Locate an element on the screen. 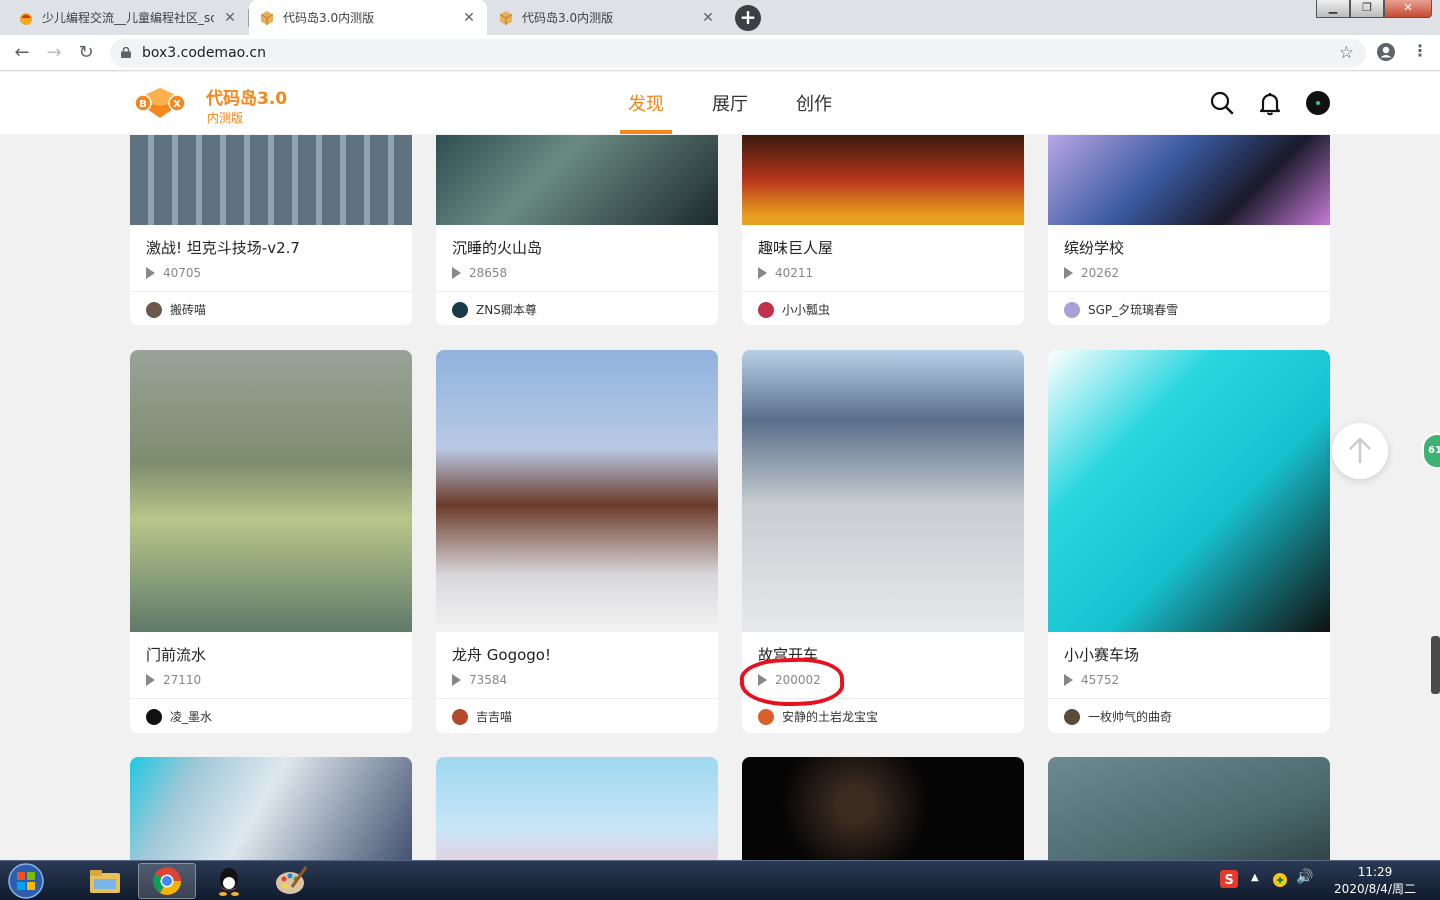 This screenshot has width=1440, height=900. volume-icon: 🔊 is located at coordinates (1304, 877).